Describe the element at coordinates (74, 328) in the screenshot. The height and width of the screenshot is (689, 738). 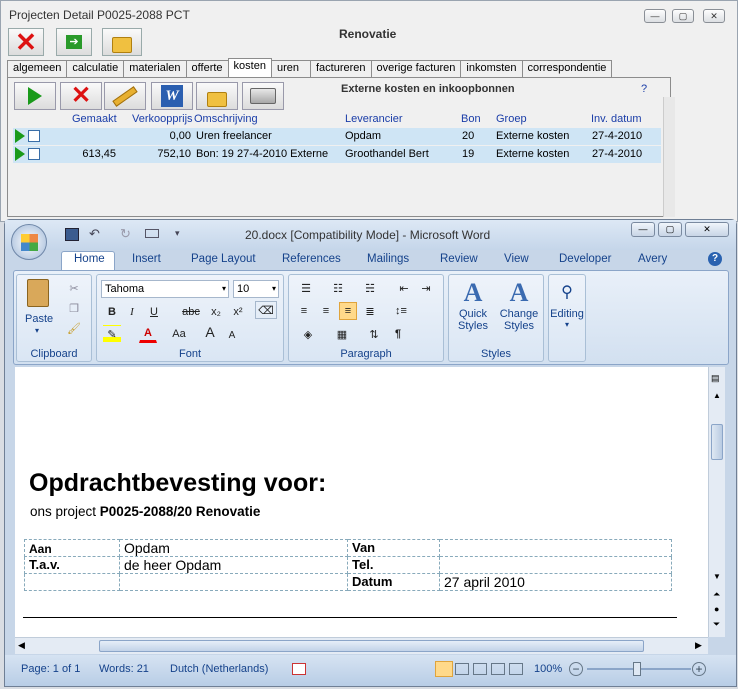
I see `format-painter-icon: 🖌` at that location.